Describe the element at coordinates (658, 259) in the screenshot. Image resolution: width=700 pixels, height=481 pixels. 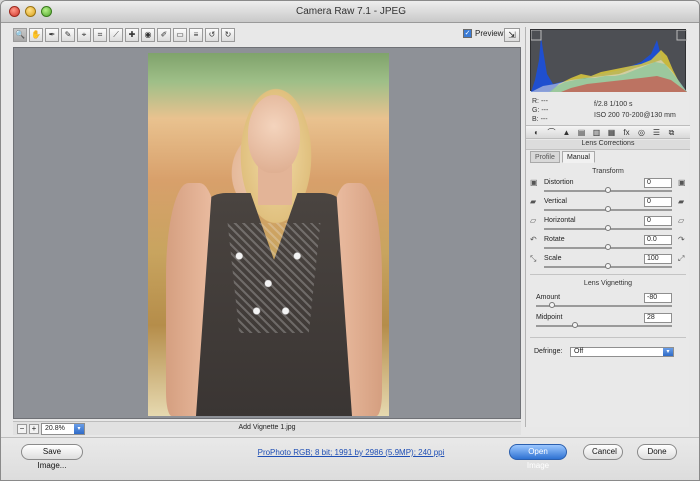
I see `slider-value-input: 100` at that location.